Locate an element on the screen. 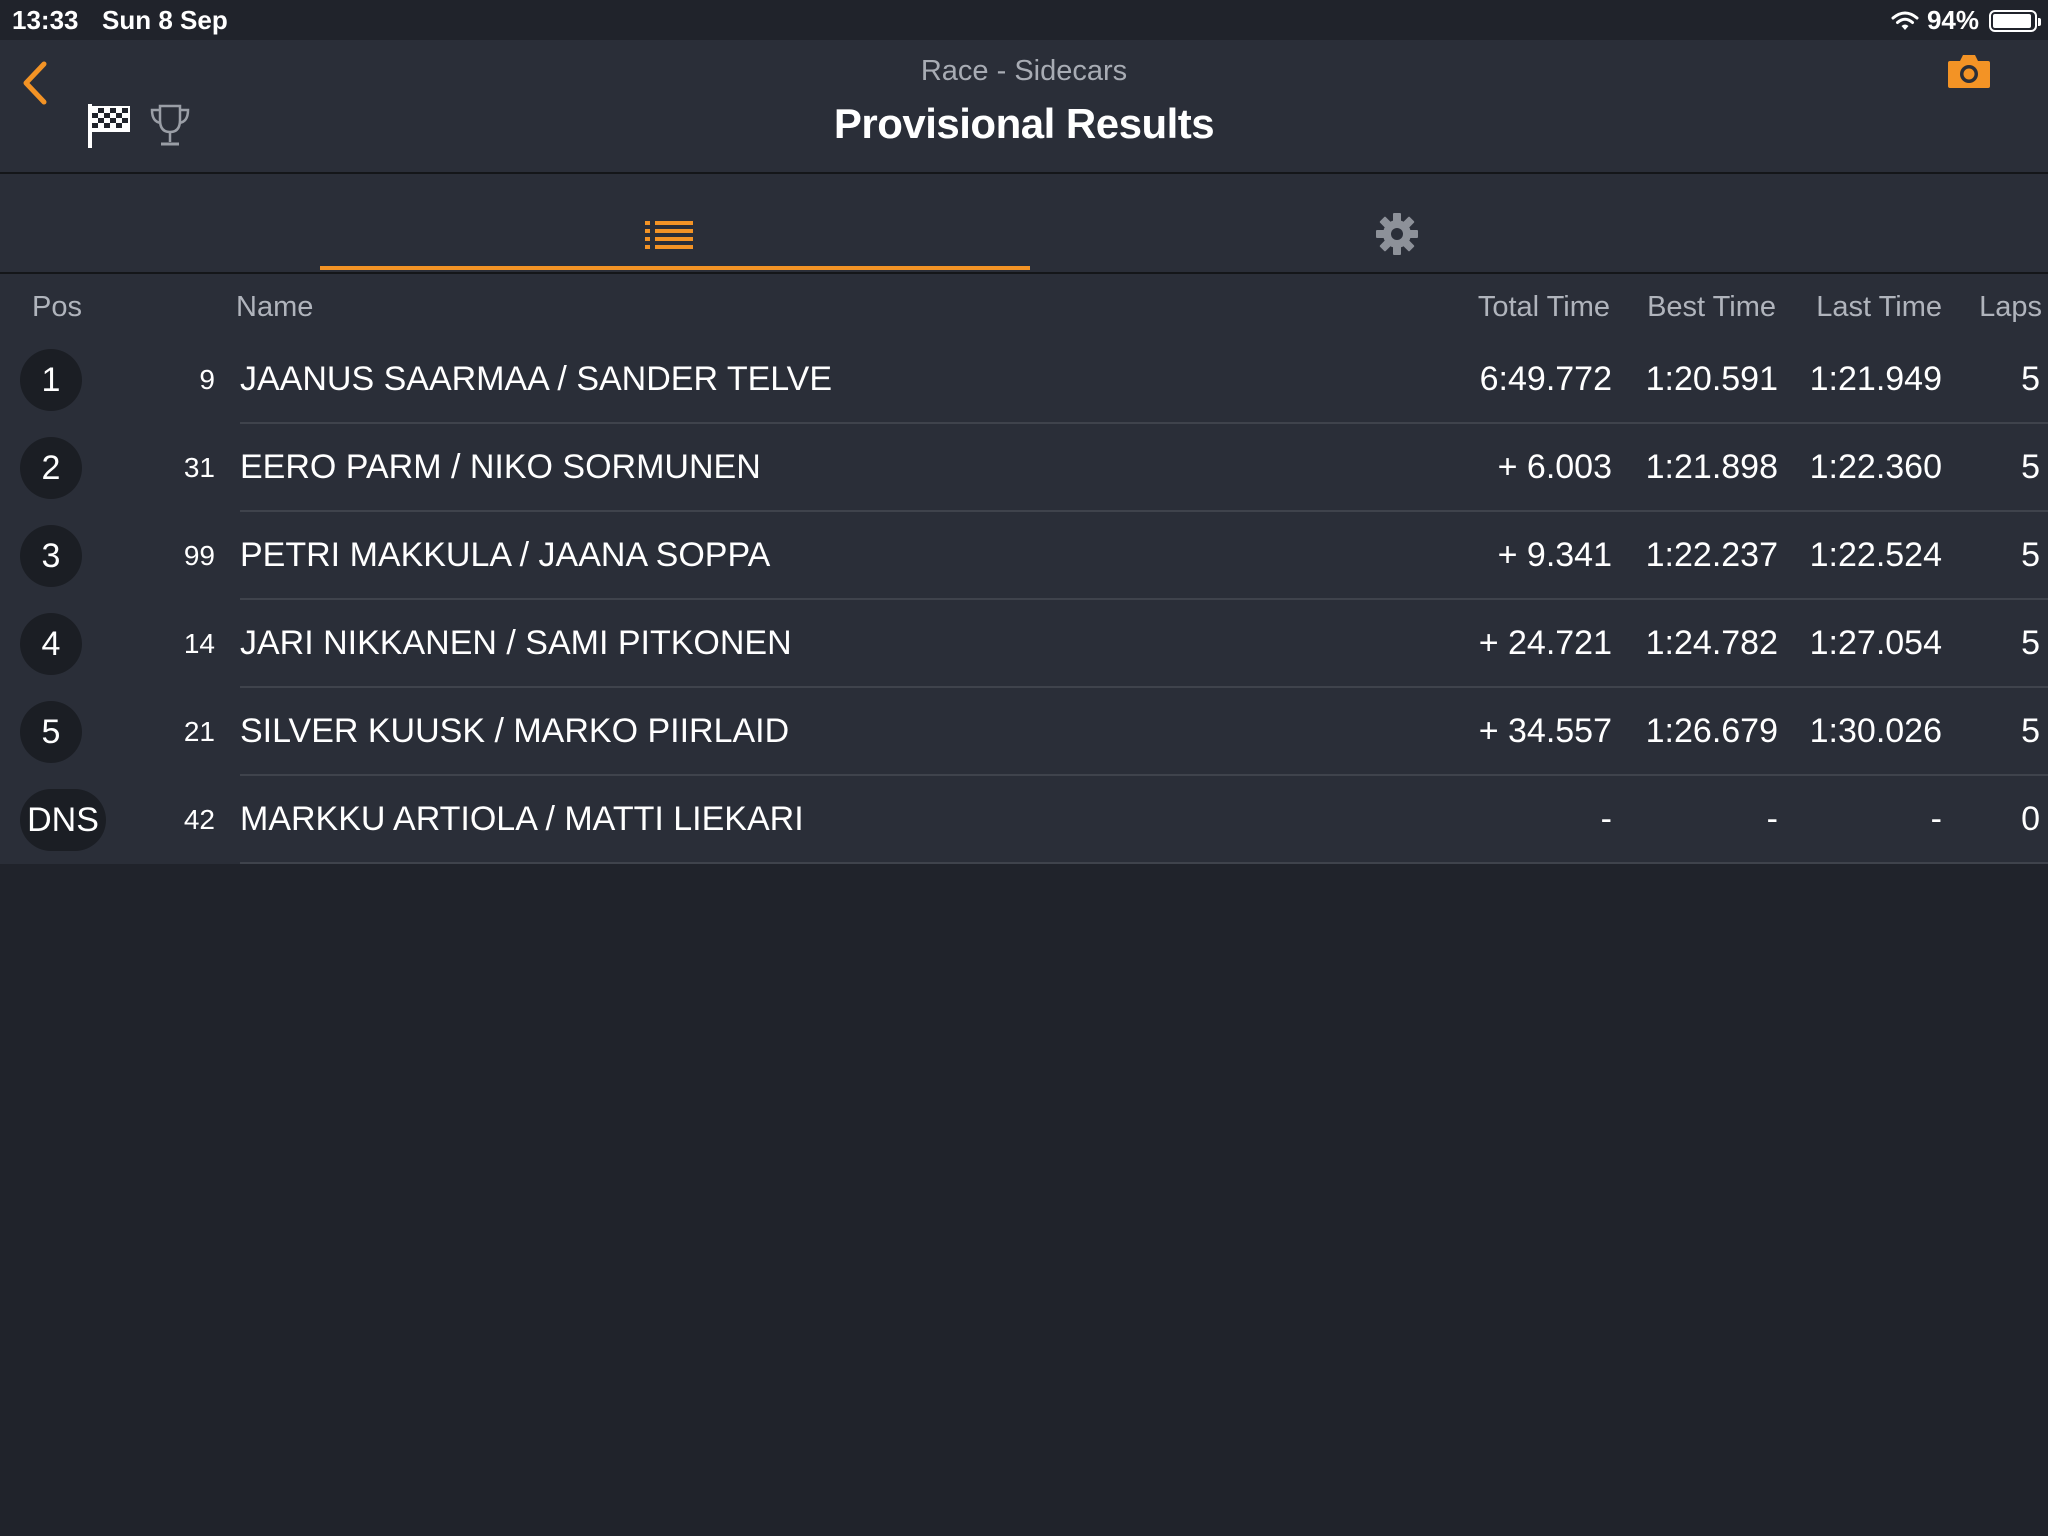 The width and height of the screenshot is (2048, 1536). battery-fill is located at coordinates (2012, 20).